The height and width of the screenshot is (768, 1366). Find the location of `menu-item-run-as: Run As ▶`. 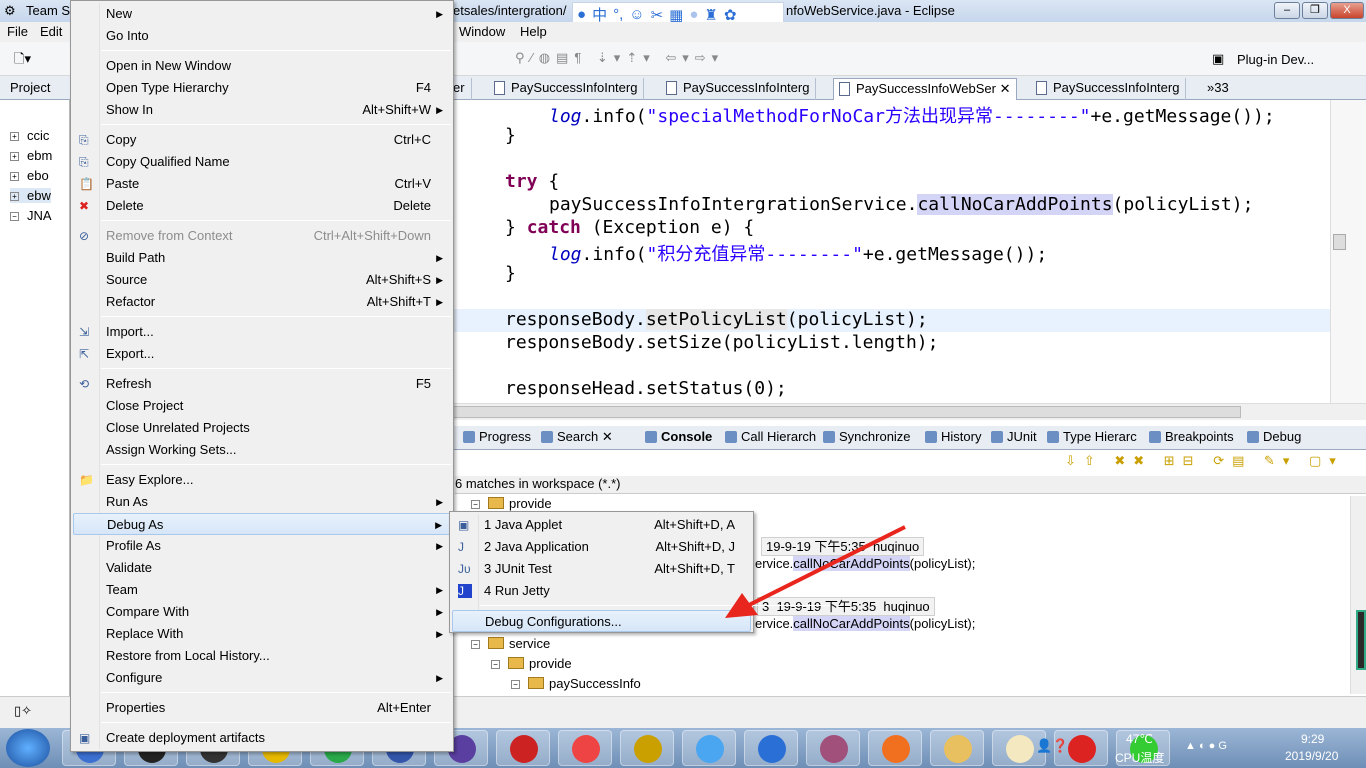

menu-item-run-as: Run As ▶ is located at coordinates (262, 502).